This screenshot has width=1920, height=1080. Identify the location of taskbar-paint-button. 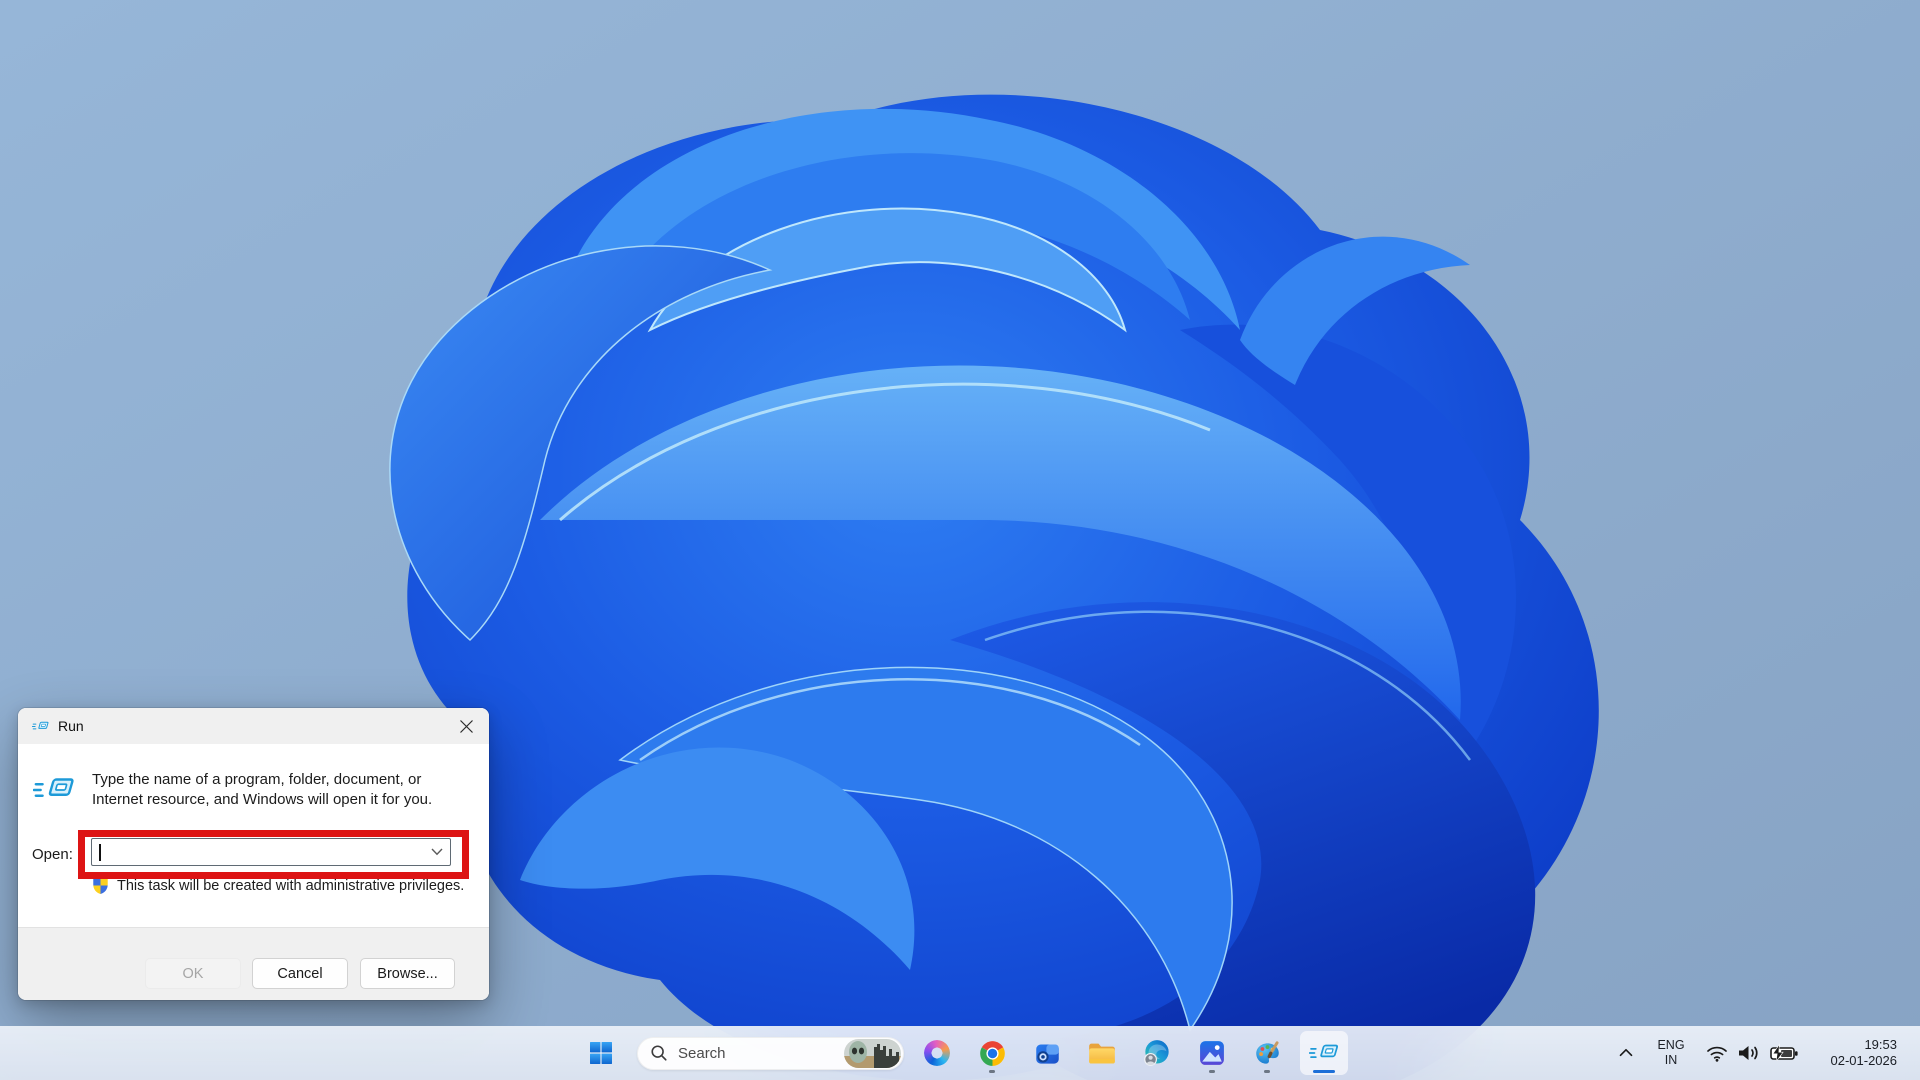
(1267, 1053).